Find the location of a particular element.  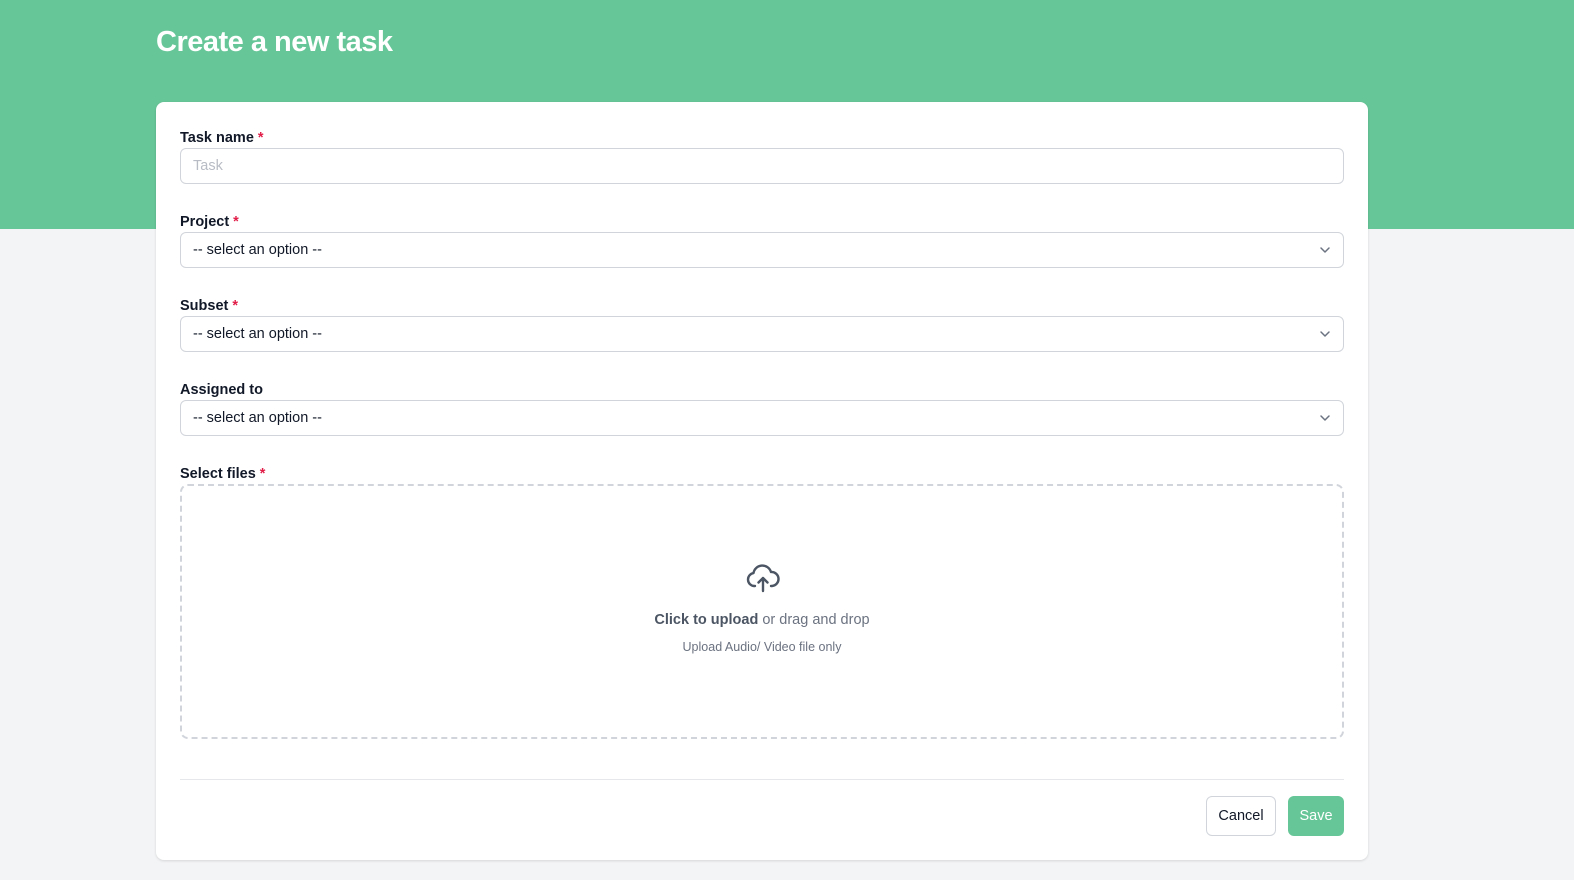

assigned-to-select: -- select an option -- is located at coordinates (762, 418).